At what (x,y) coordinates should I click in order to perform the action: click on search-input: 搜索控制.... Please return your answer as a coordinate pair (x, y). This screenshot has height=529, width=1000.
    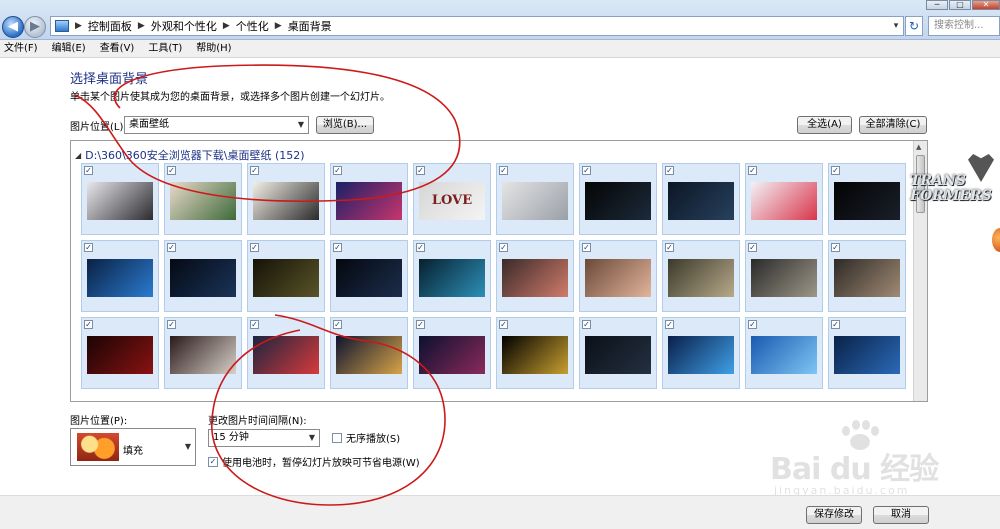
    Looking at the image, I should click on (964, 26).